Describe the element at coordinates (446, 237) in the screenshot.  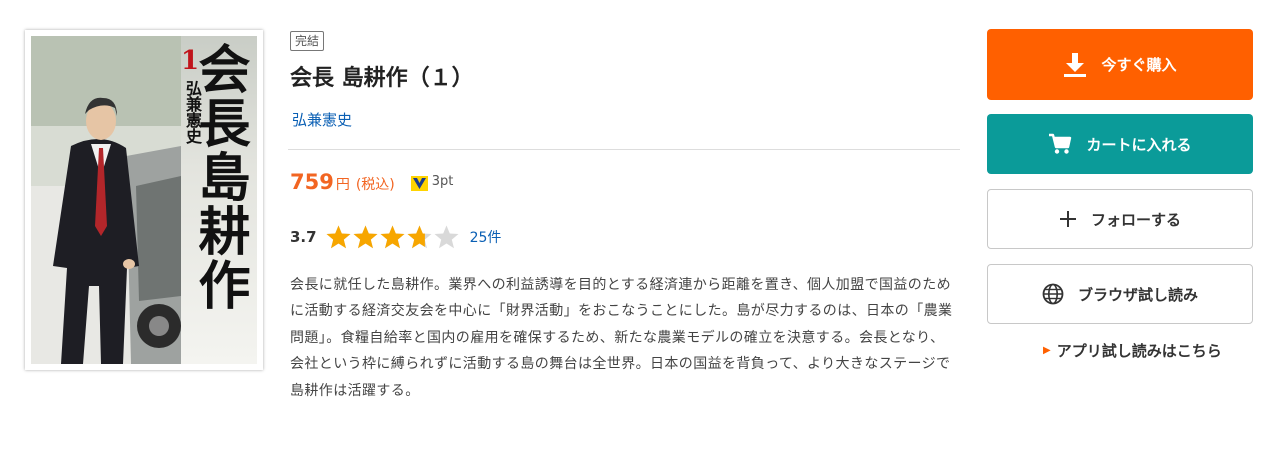
I see `star-empty-icon` at that location.